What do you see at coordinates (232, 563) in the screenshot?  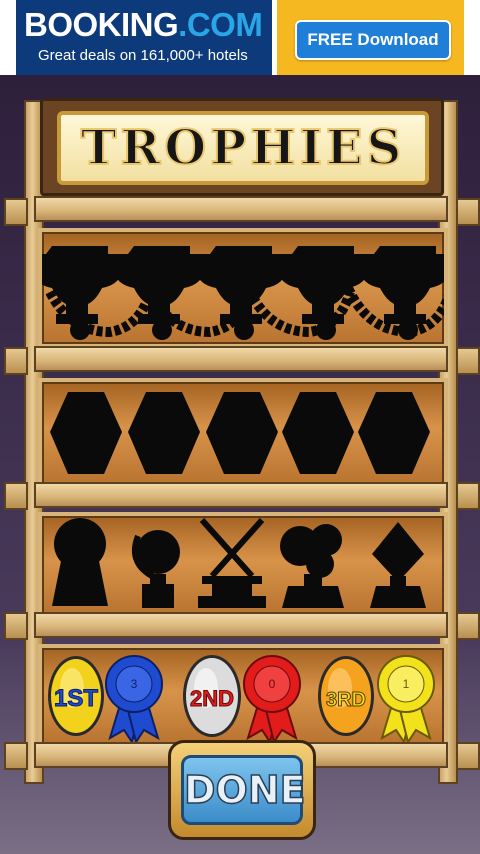 I see `crossed-swords-trophy-icon` at bounding box center [232, 563].